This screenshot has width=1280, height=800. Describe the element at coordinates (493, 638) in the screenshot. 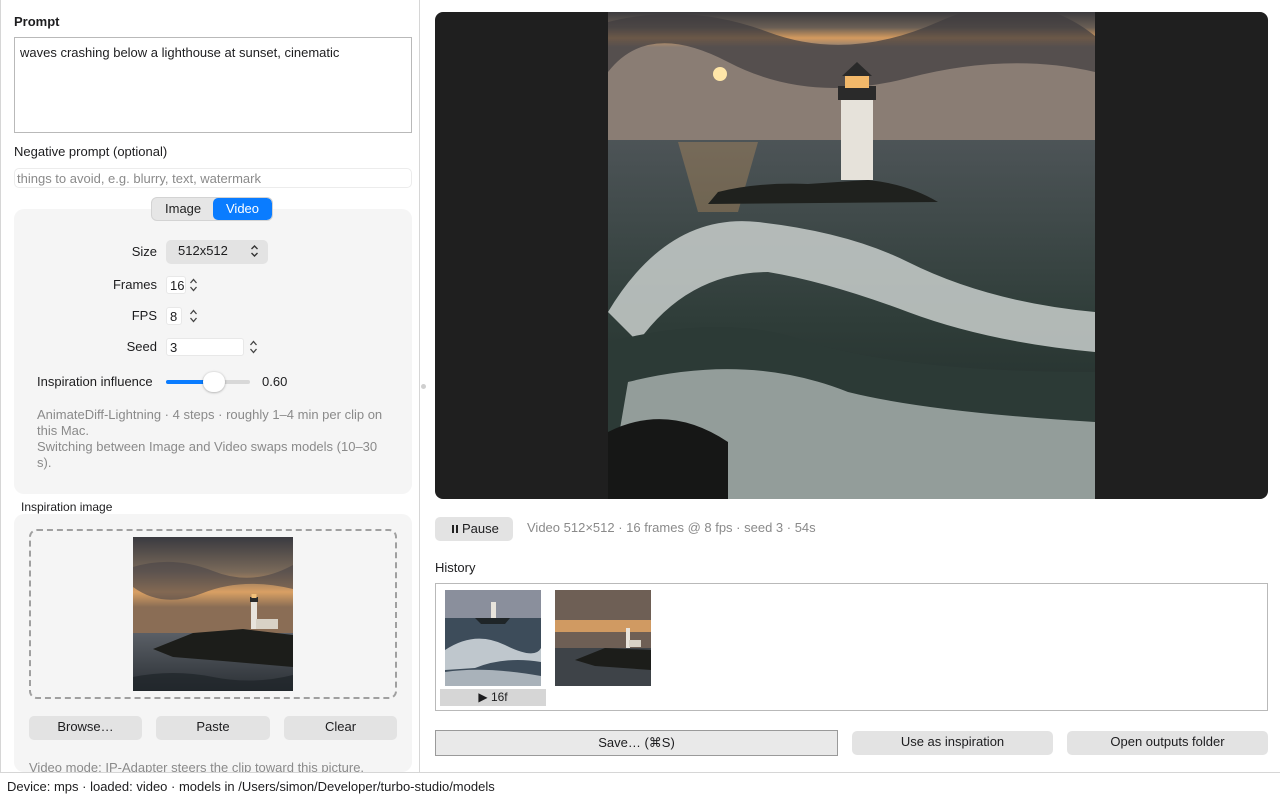

I see `history-thumbnail-video` at that location.